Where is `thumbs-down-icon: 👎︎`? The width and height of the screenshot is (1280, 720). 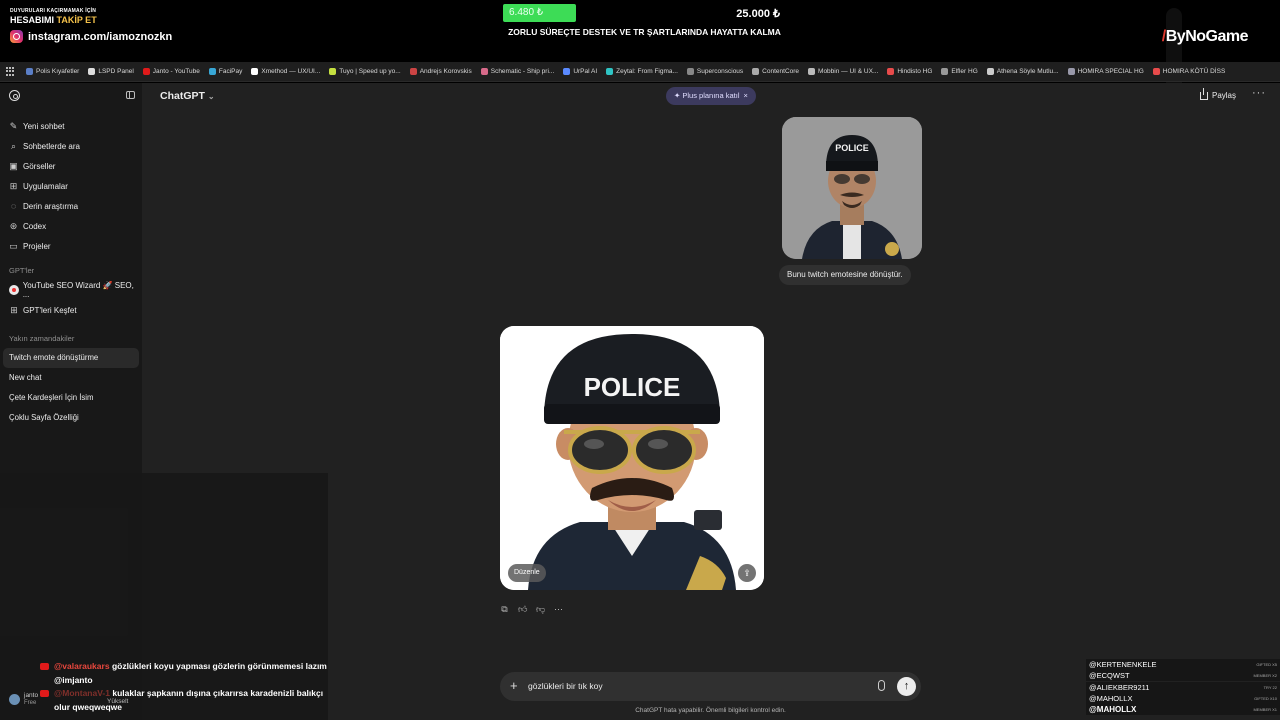 thumbs-down-icon: 👎︎ is located at coordinates (540, 609).